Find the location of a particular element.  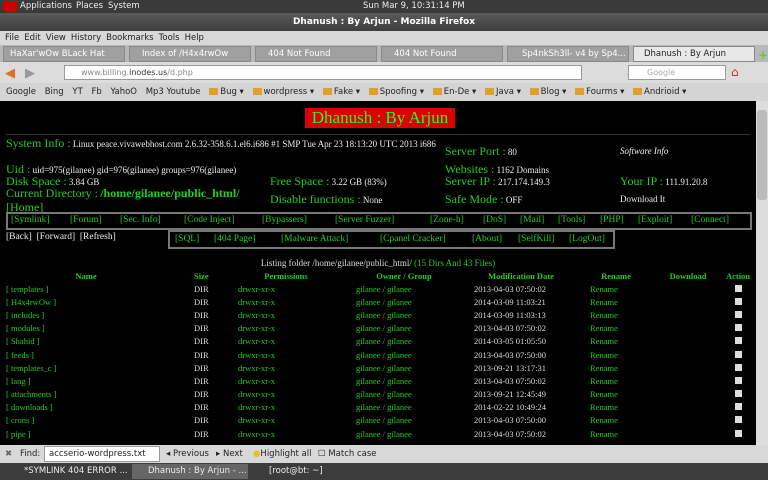

back-link: [Back] is located at coordinates (19, 237).